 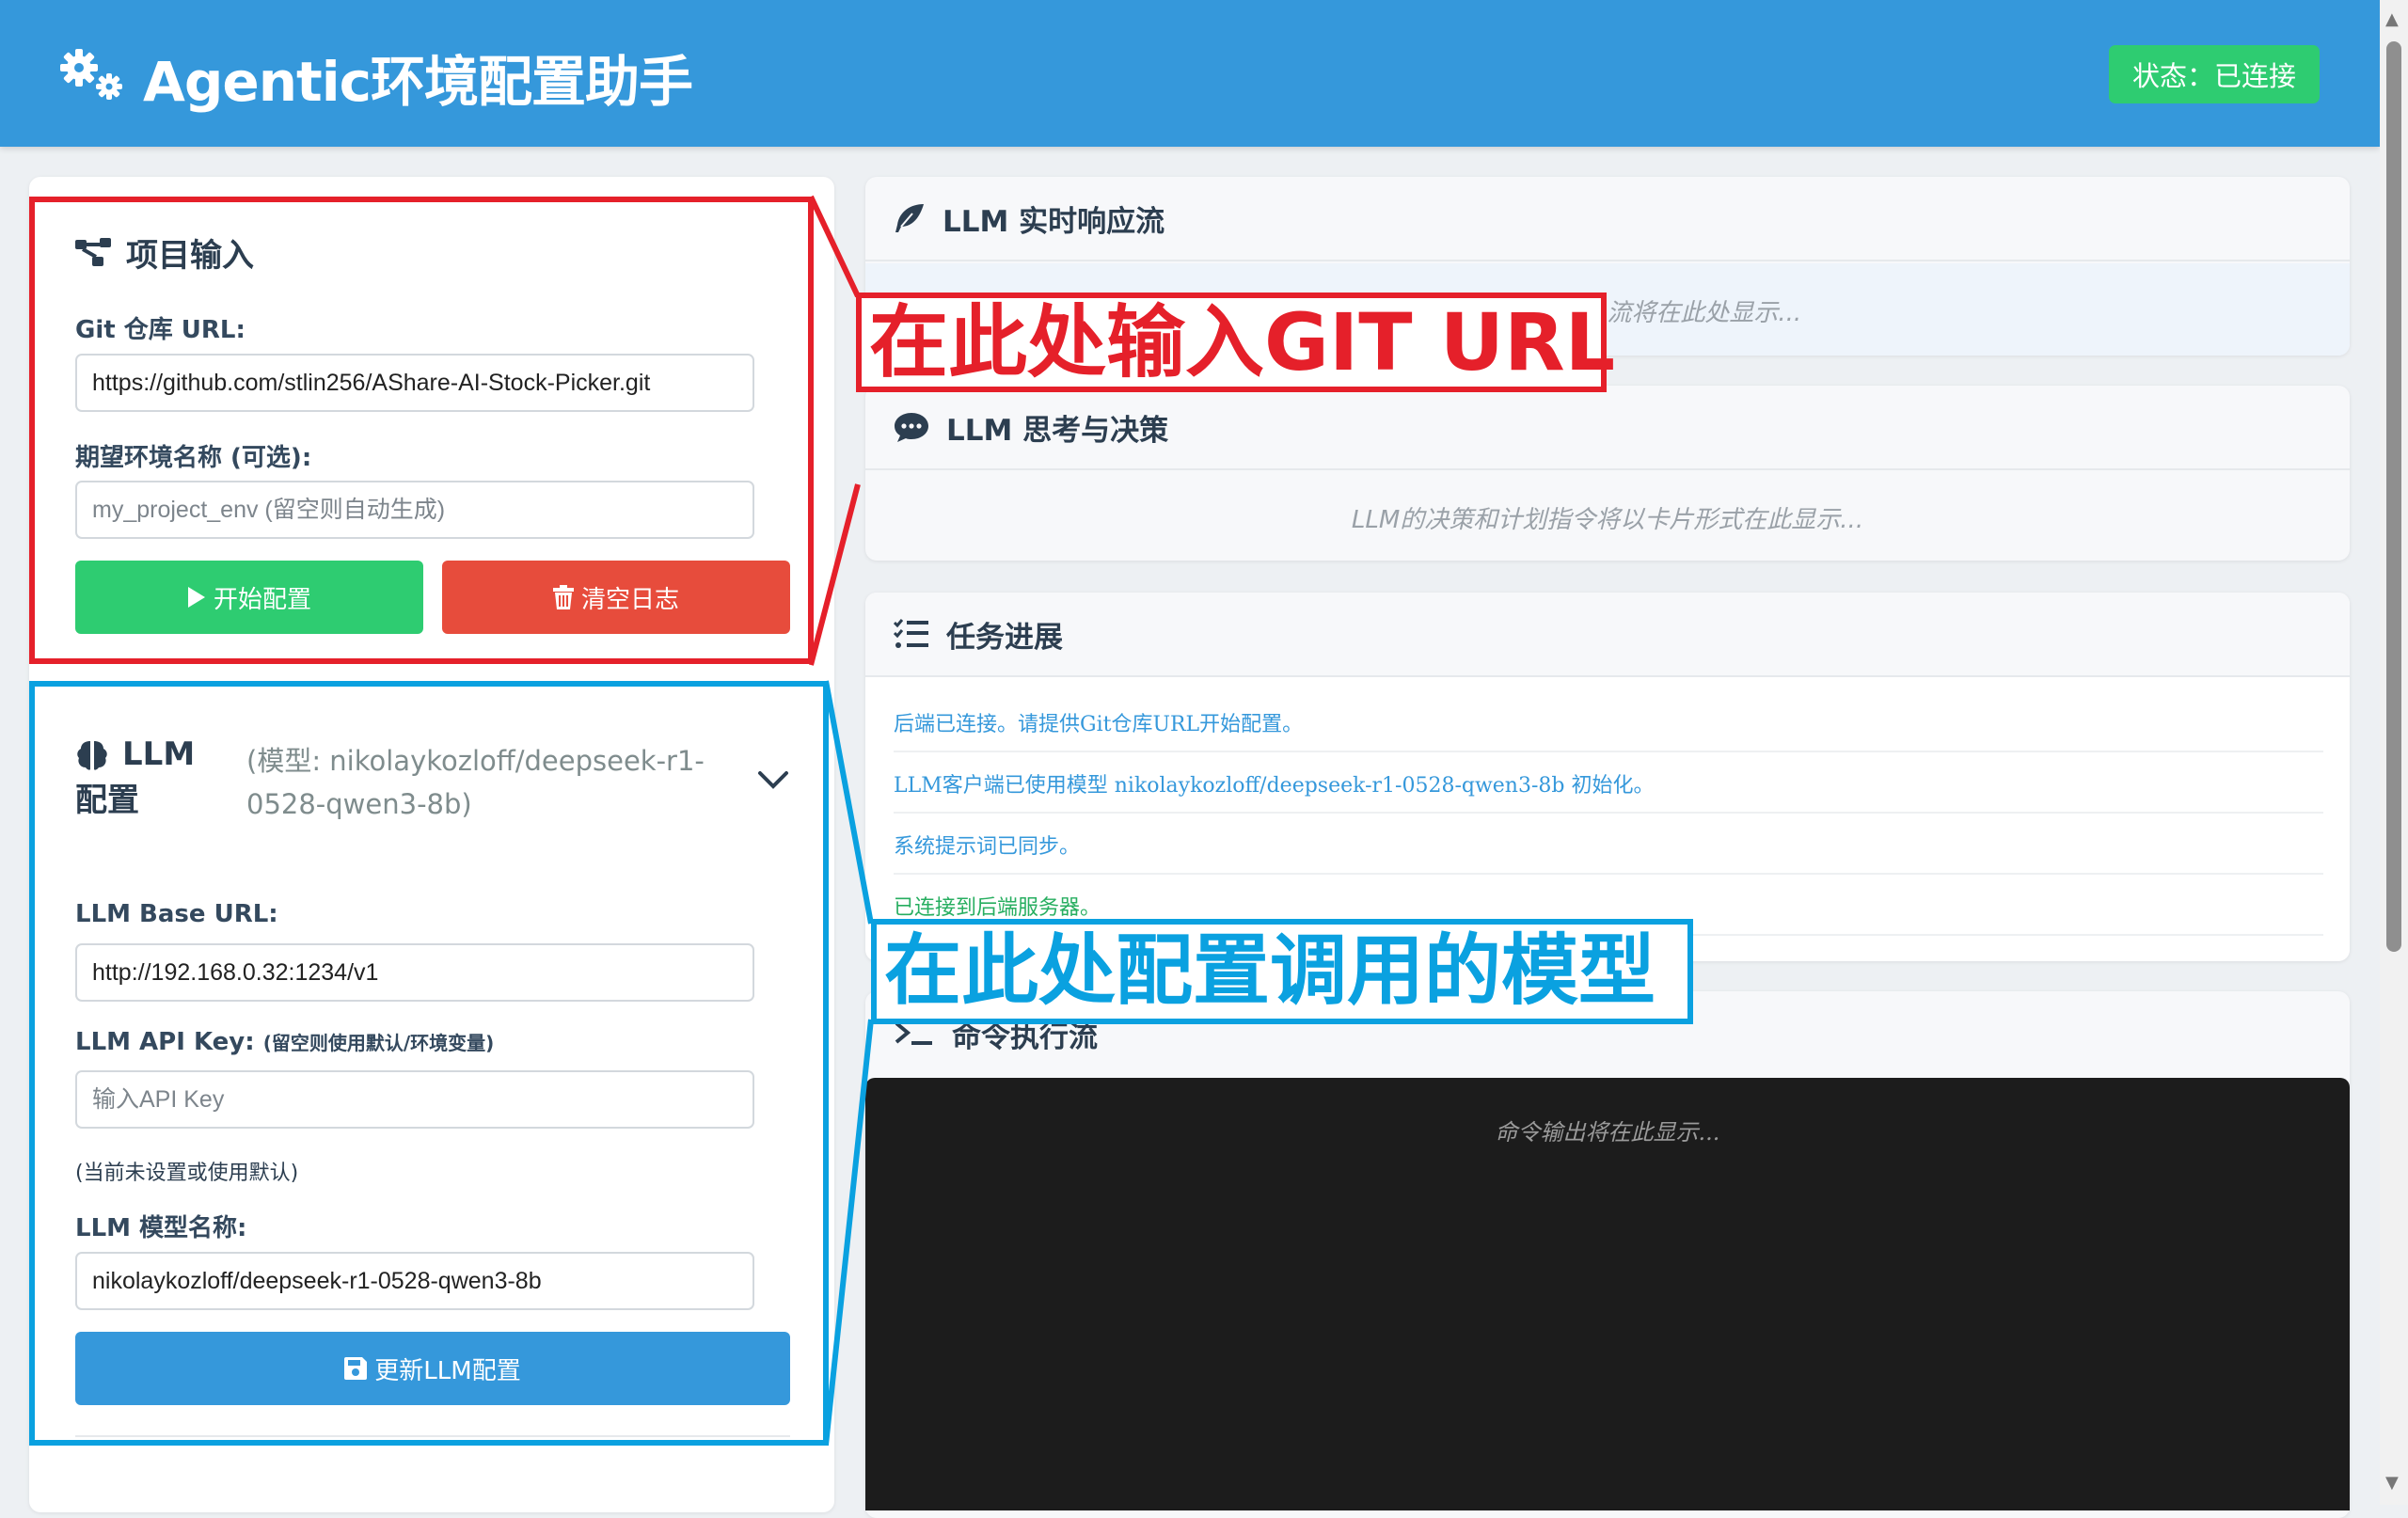 I want to click on task-log-line: 后端已连接。请提供Git仓库URL开始配置。, so click(x=1609, y=730).